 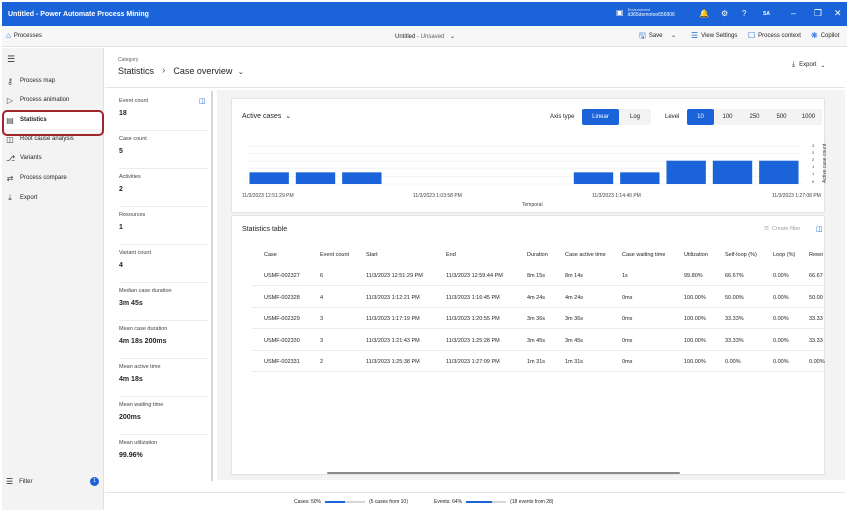 I want to click on filter-label: Filter, so click(x=26, y=481).